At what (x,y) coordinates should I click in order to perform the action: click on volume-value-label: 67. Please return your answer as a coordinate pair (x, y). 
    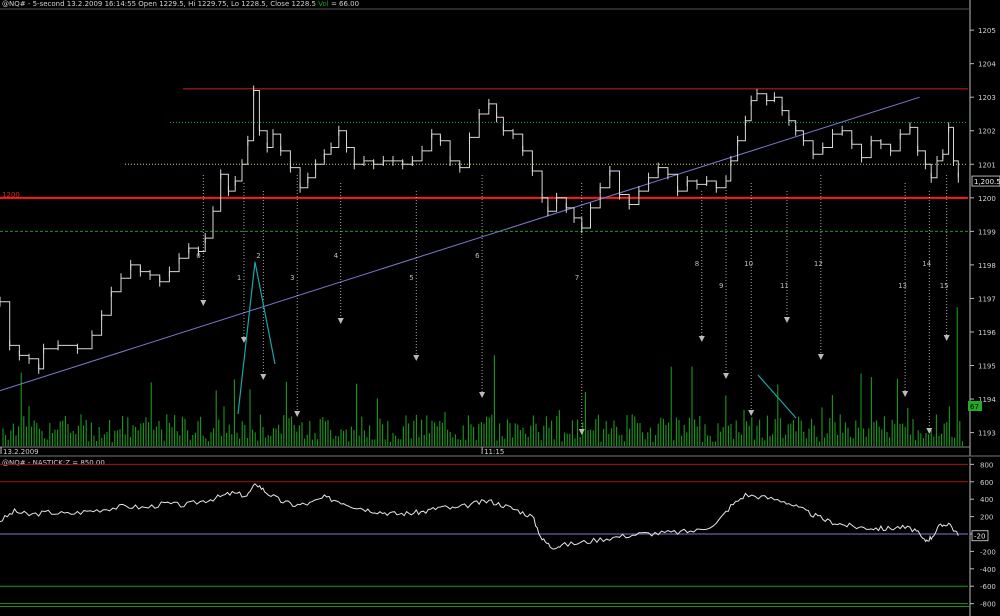
    Looking at the image, I should click on (974, 407).